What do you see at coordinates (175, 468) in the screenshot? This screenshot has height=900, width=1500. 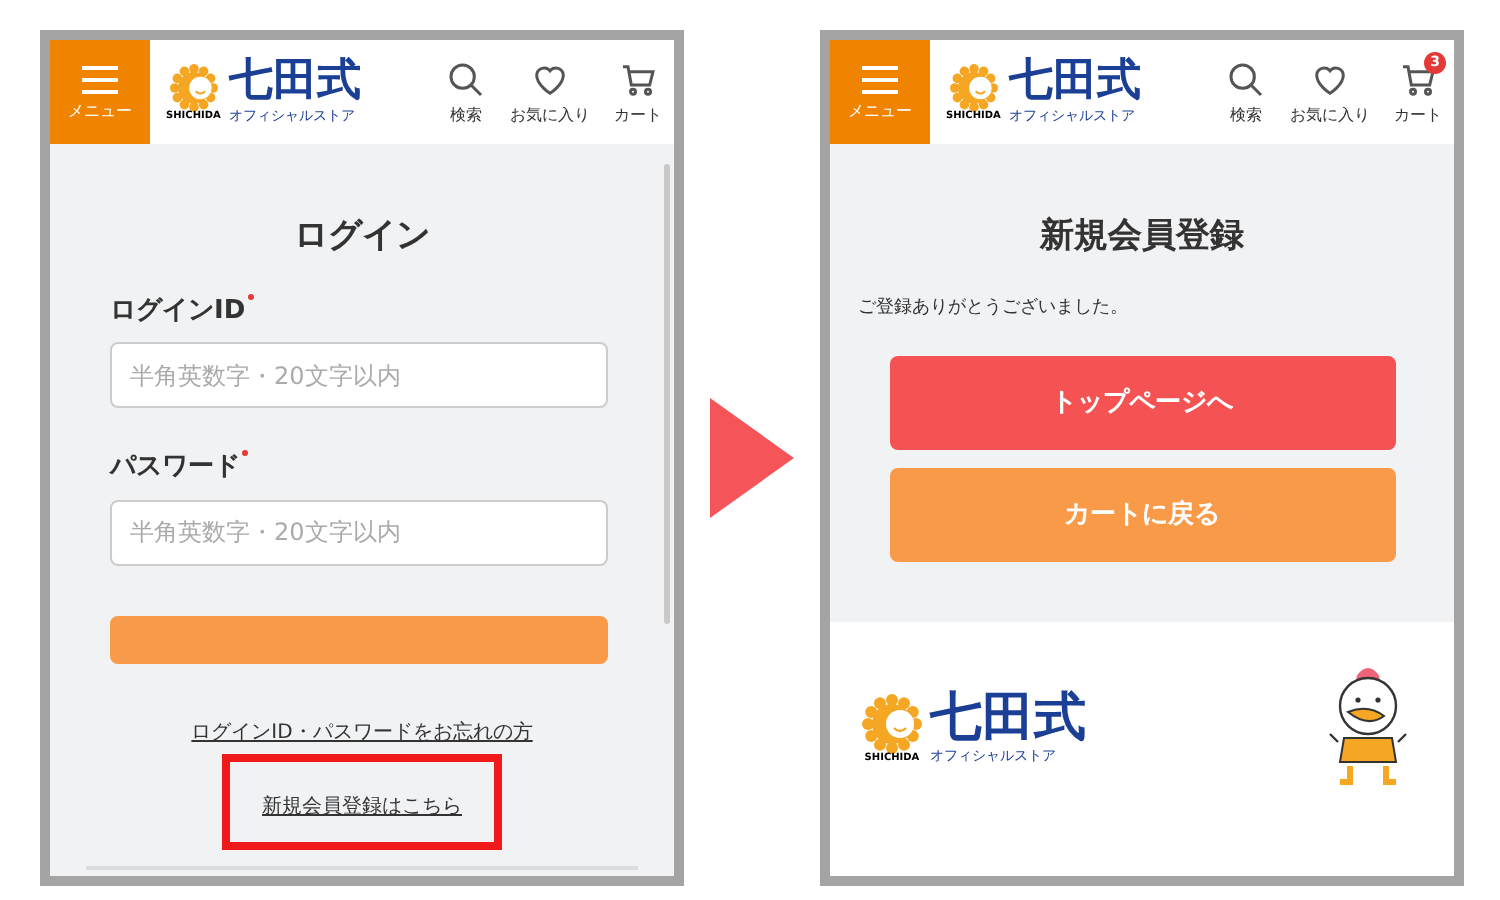 I see `field-label: パスワード` at bounding box center [175, 468].